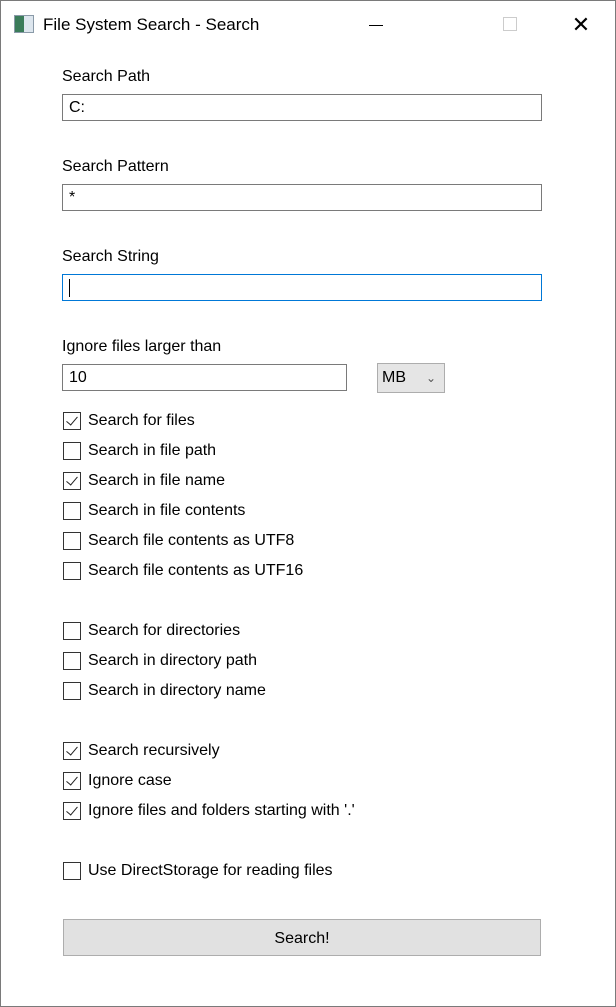 Image resolution: width=616 pixels, height=1007 pixels. What do you see at coordinates (376, 25) in the screenshot?
I see `minimize-button` at bounding box center [376, 25].